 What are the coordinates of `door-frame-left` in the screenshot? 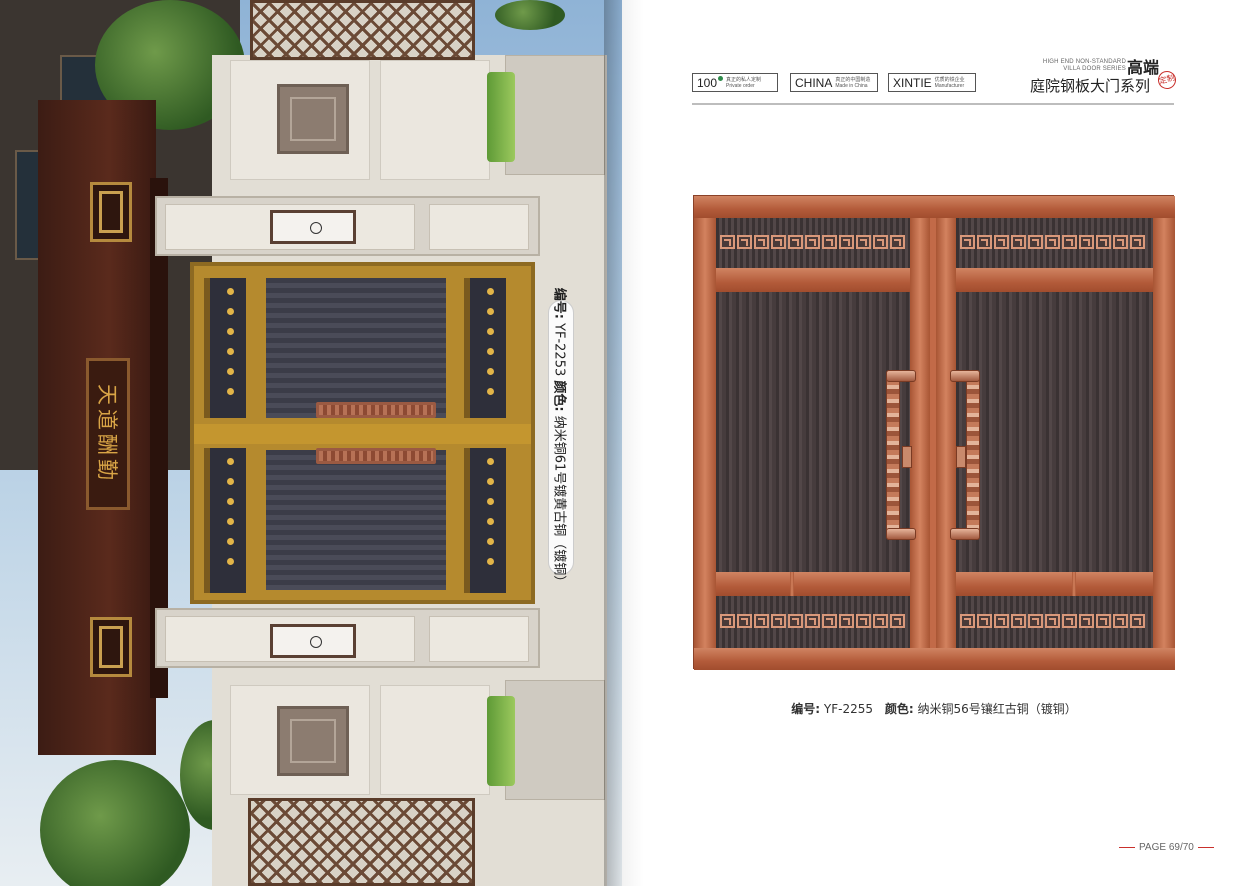 It's located at (705, 433).